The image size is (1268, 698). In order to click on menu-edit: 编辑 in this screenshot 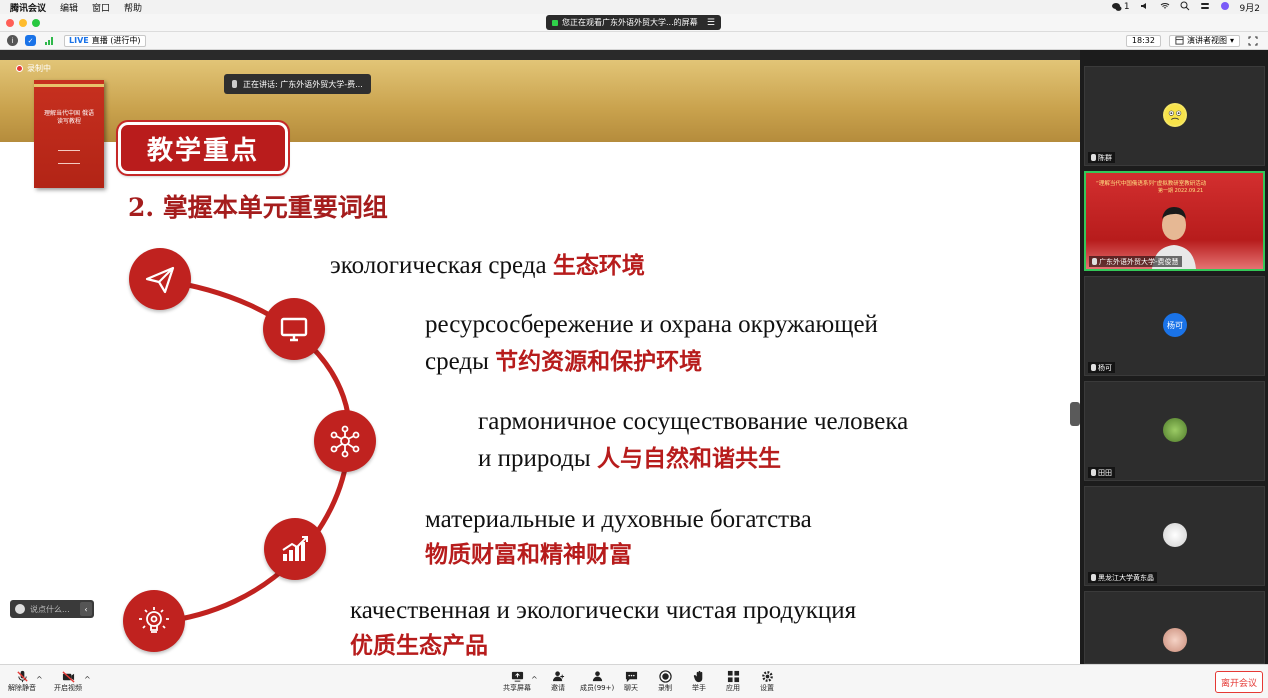, I will do `click(69, 7)`.